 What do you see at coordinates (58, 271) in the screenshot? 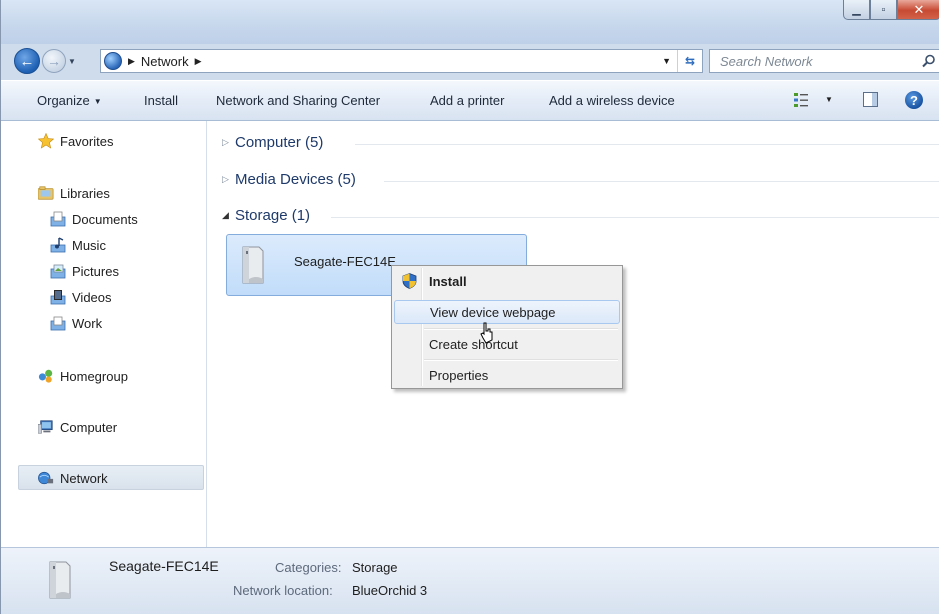
I see `pictures-icon` at bounding box center [58, 271].